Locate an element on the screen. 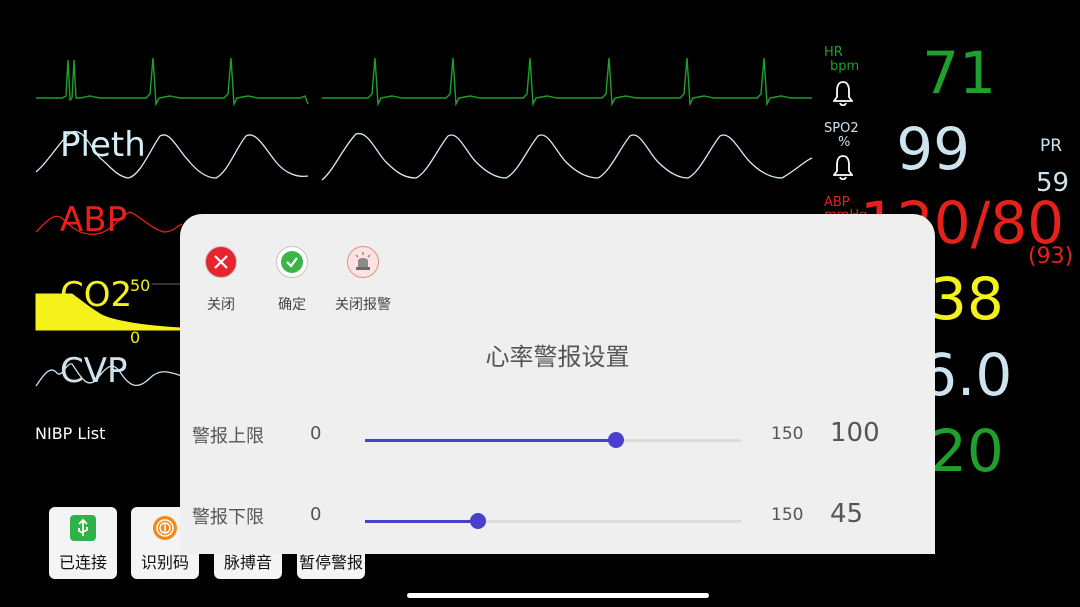 This screenshot has height=607, width=1080. silence-alarm-button is located at coordinates (363, 266).